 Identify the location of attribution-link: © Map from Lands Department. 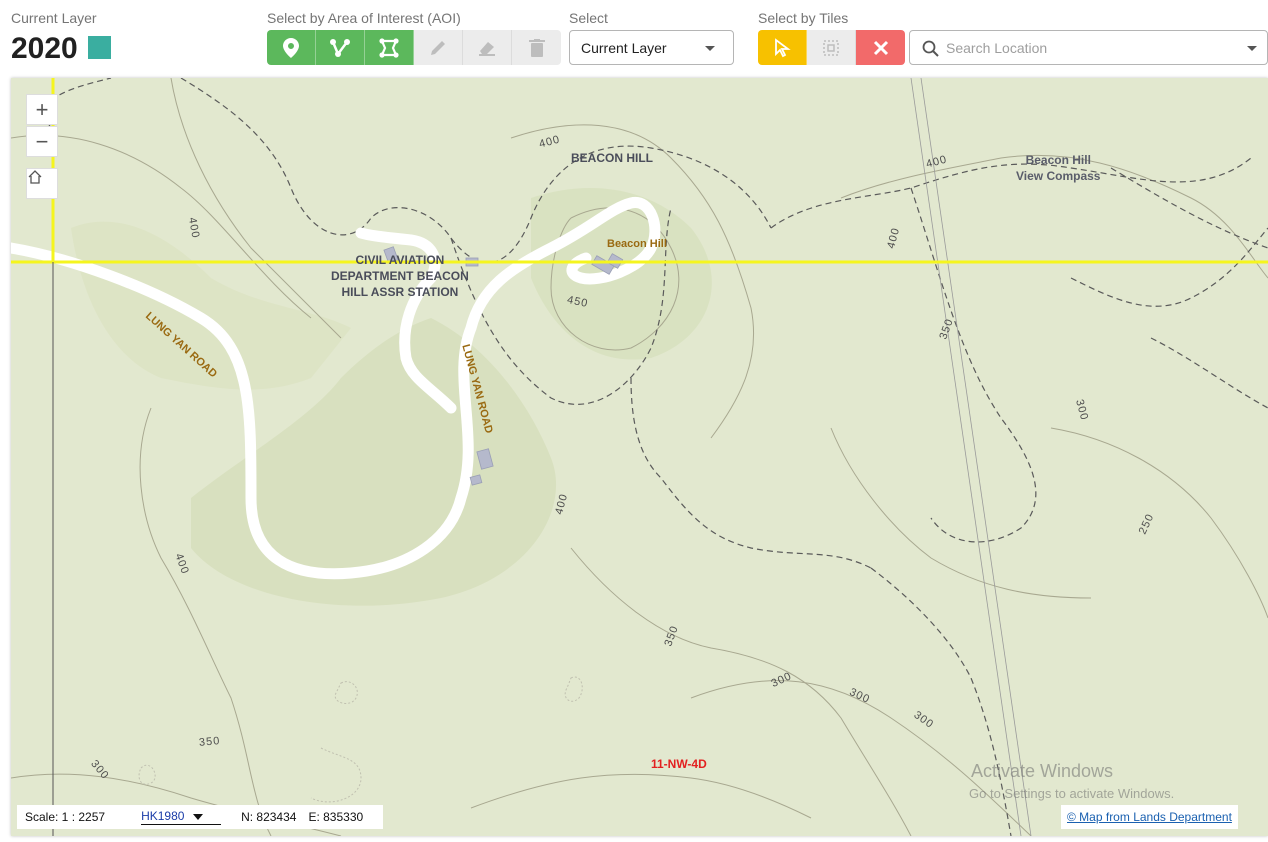
(1149, 817).